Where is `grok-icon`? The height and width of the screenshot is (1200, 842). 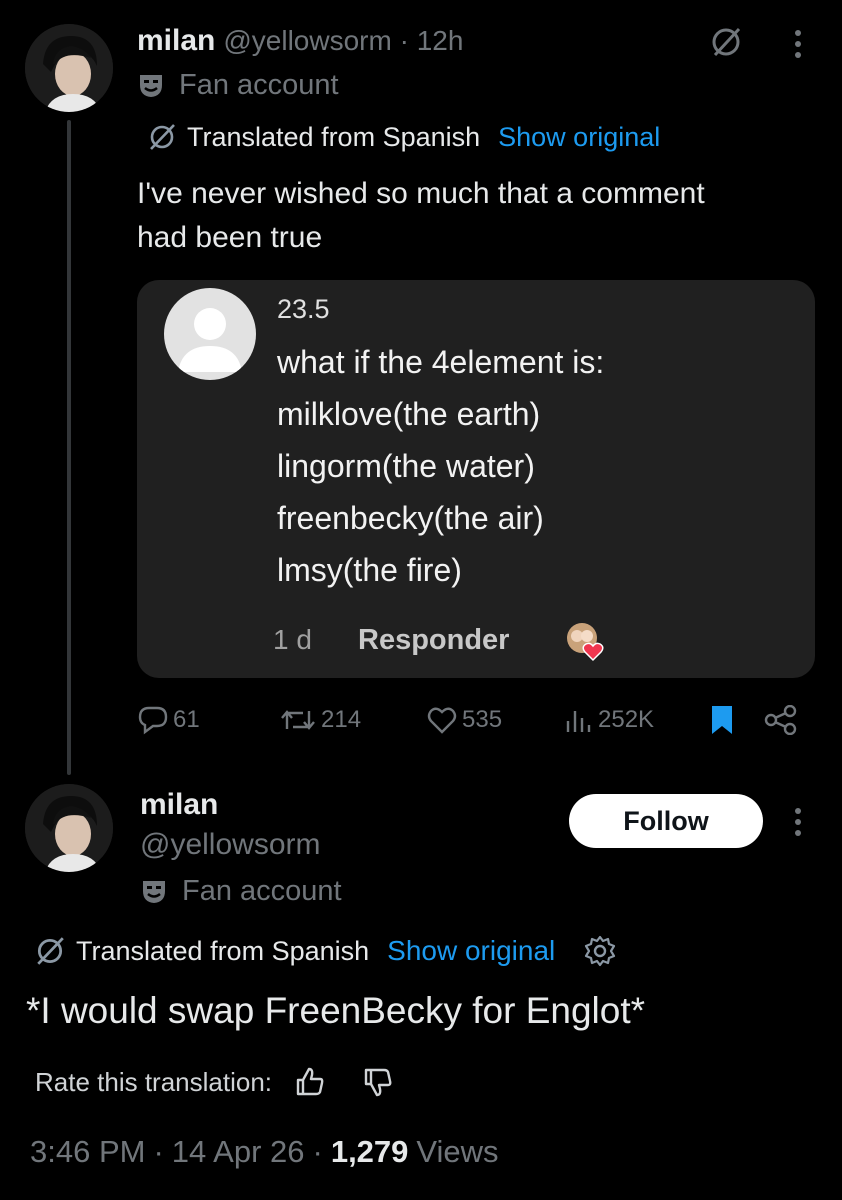
grok-icon is located at coordinates (726, 42).